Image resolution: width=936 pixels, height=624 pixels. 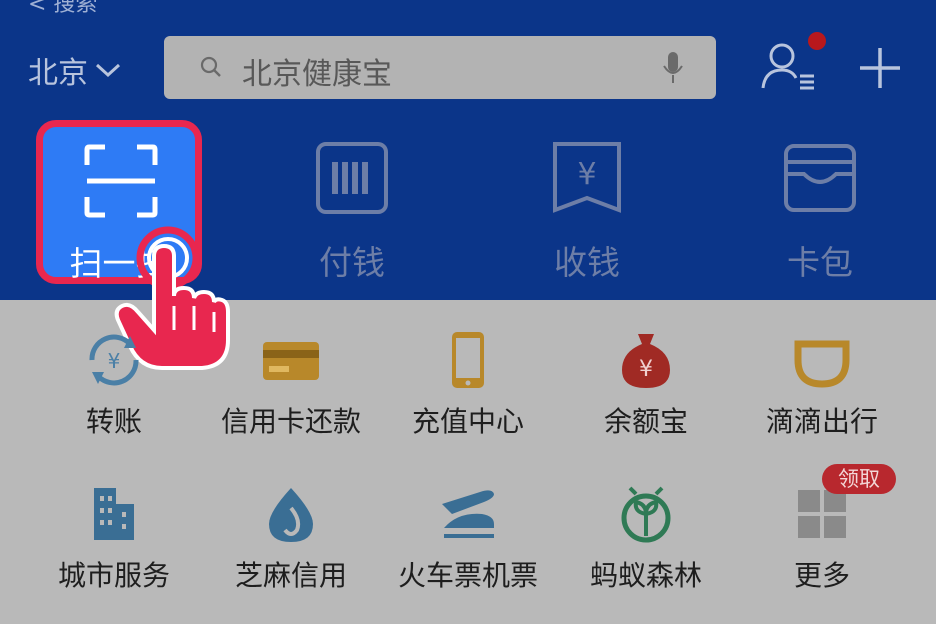 I want to click on grid-label: 充值中心, so click(x=467, y=421).